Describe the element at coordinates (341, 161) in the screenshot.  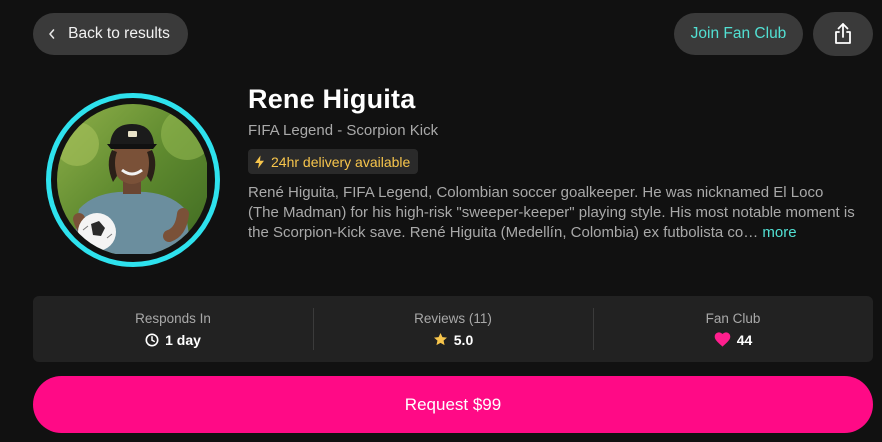
I see `delivery-badge-label: 24hr delivery available` at that location.